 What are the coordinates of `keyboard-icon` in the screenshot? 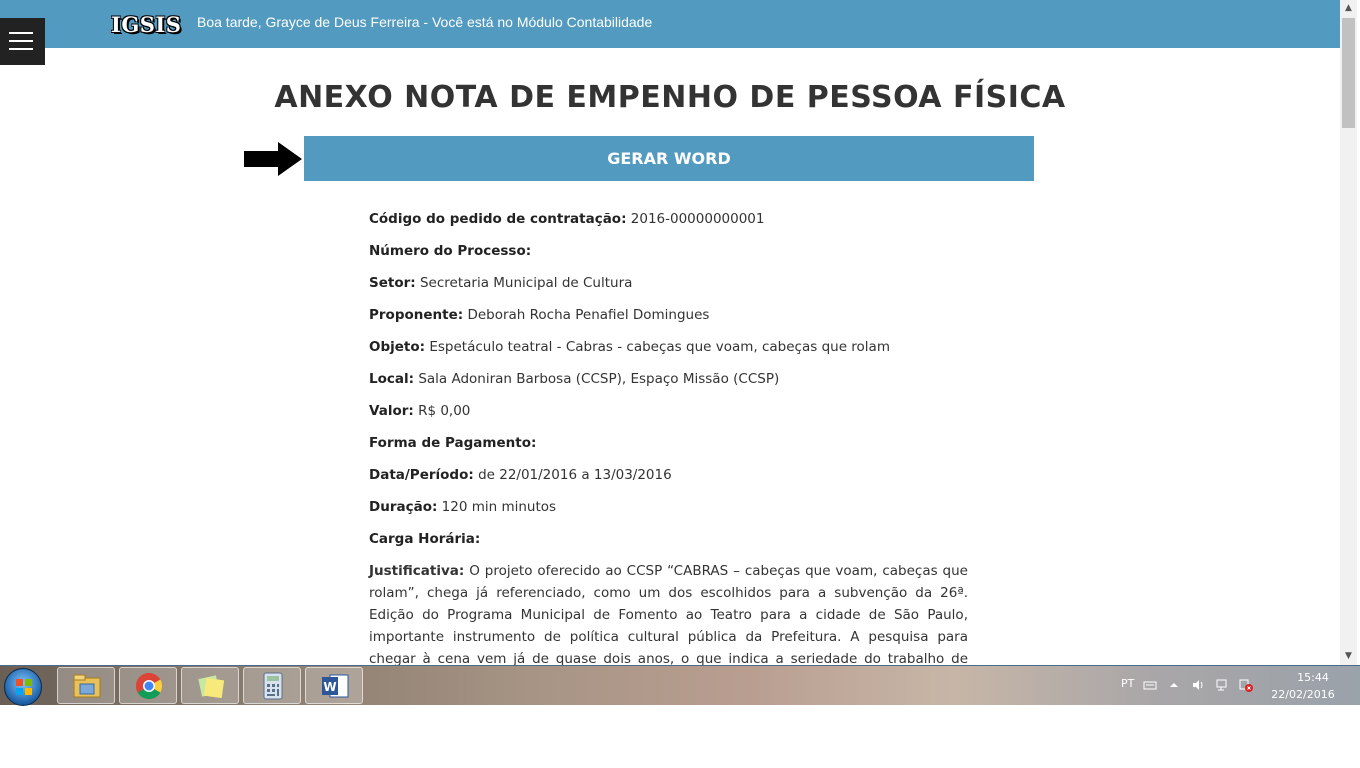 It's located at (1150, 685).